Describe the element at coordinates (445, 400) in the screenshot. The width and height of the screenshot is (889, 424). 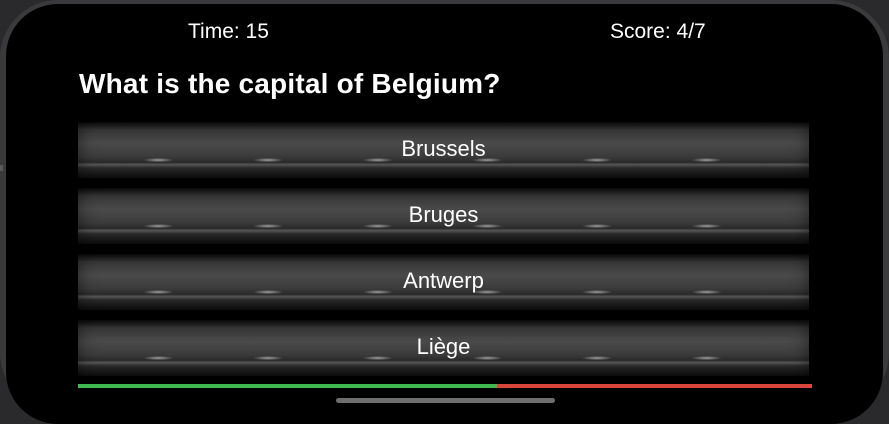
I see `home-indicator` at that location.